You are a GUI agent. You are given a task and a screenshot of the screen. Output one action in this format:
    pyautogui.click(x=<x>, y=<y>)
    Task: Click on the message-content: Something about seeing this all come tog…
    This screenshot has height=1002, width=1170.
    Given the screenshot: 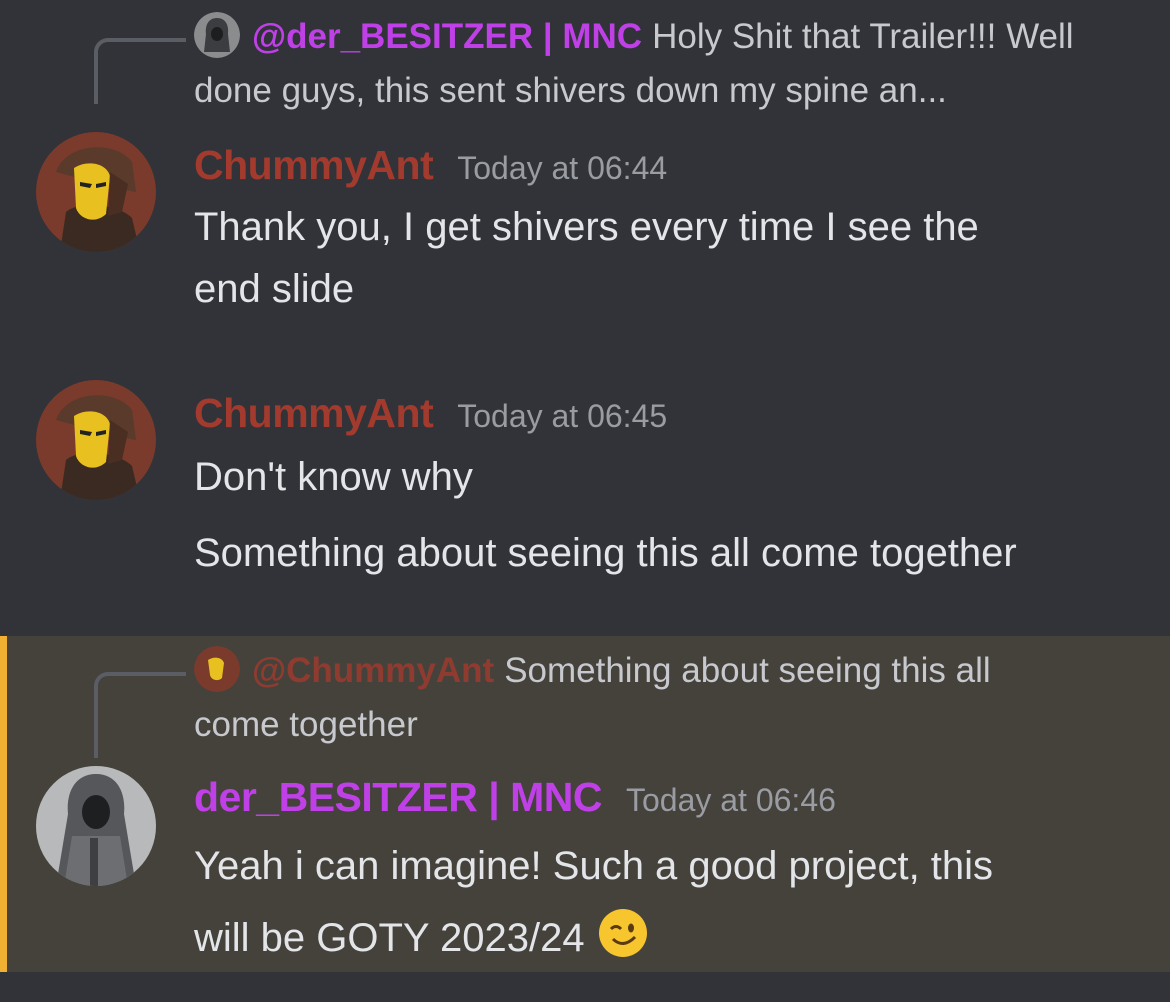 What is the action you would take?
    pyautogui.click(x=605, y=553)
    